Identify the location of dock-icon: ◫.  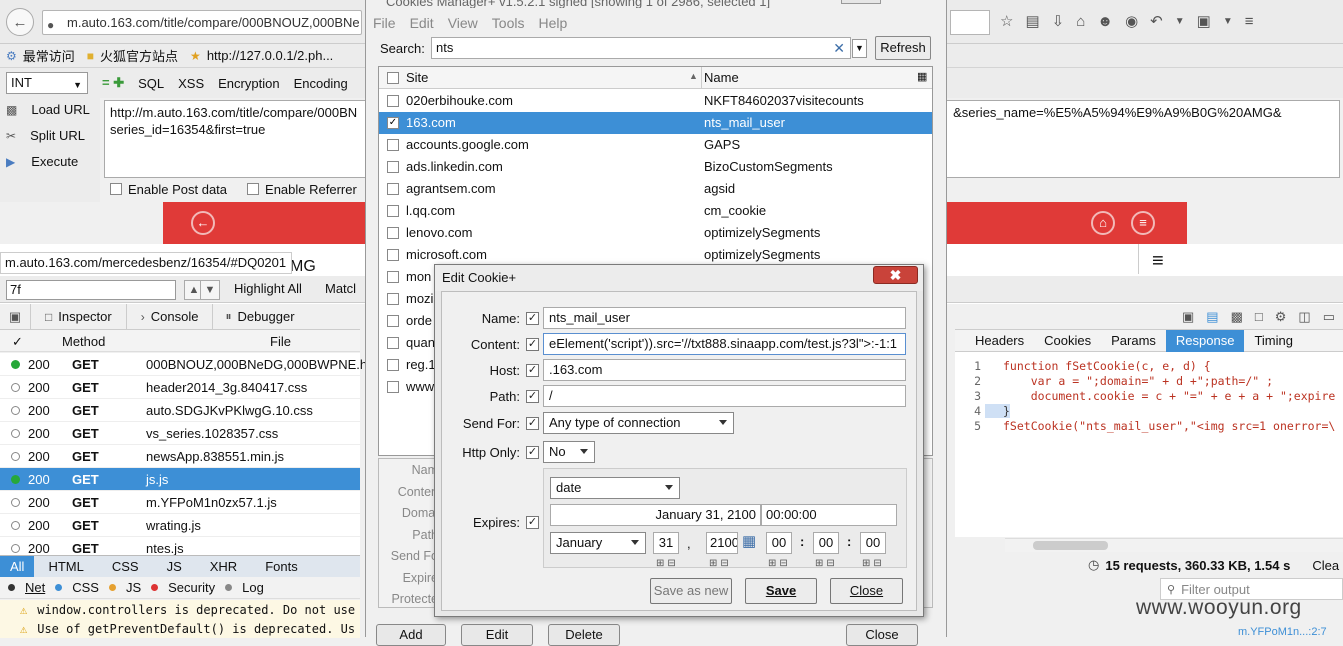
(1304, 317).